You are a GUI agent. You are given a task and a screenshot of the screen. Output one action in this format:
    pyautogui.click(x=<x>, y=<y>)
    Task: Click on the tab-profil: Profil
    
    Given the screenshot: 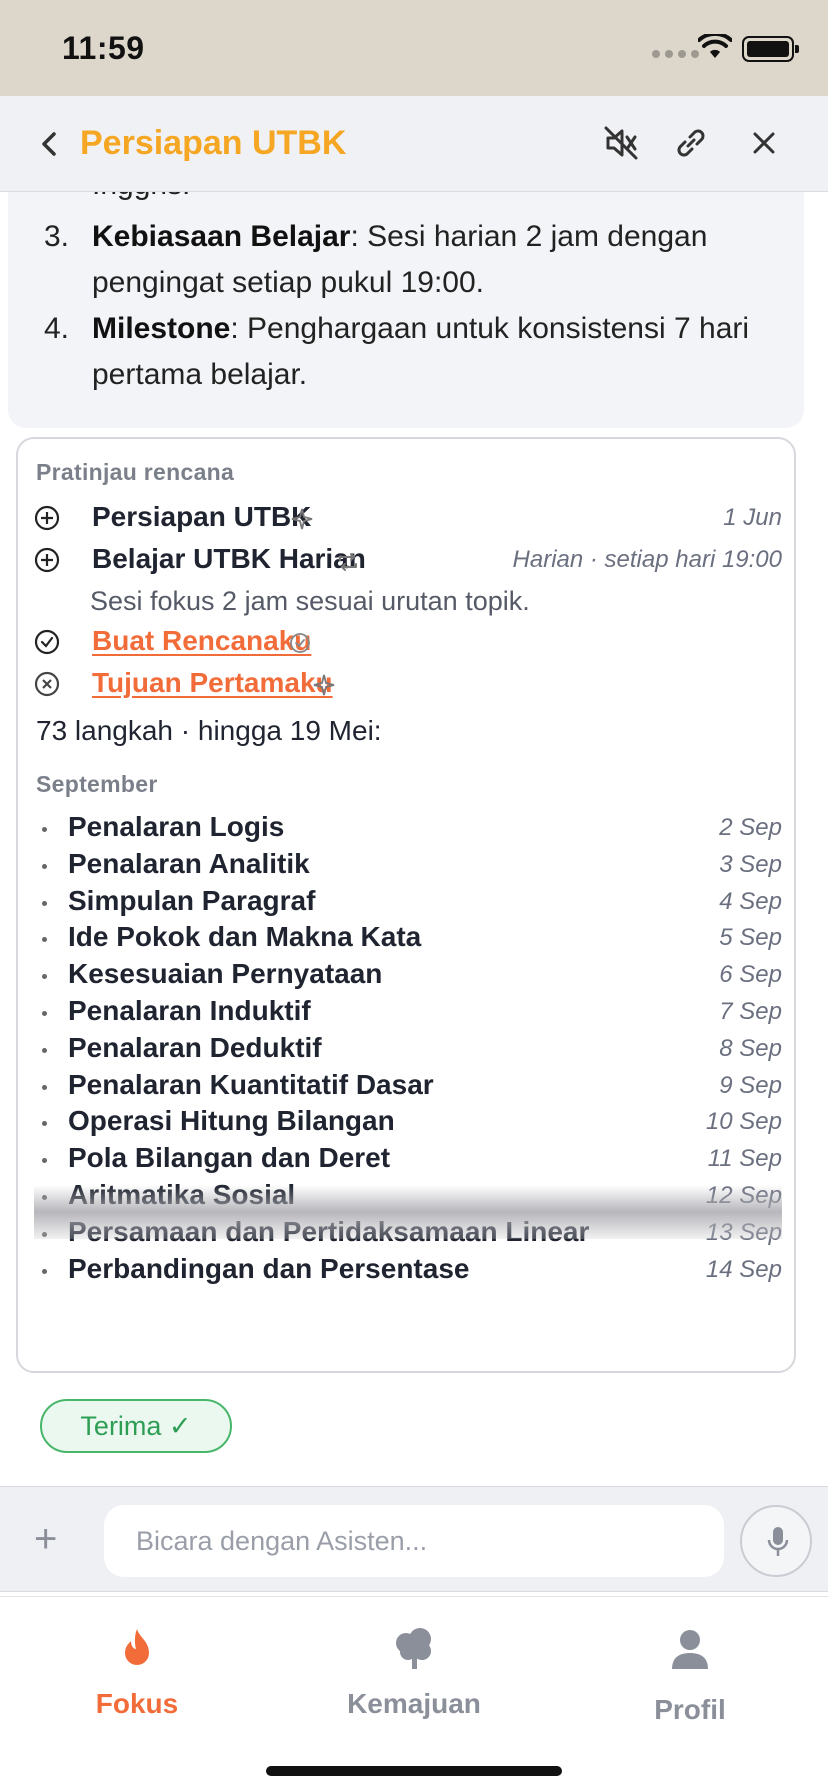 What is the action you would take?
    pyautogui.click(x=690, y=1675)
    